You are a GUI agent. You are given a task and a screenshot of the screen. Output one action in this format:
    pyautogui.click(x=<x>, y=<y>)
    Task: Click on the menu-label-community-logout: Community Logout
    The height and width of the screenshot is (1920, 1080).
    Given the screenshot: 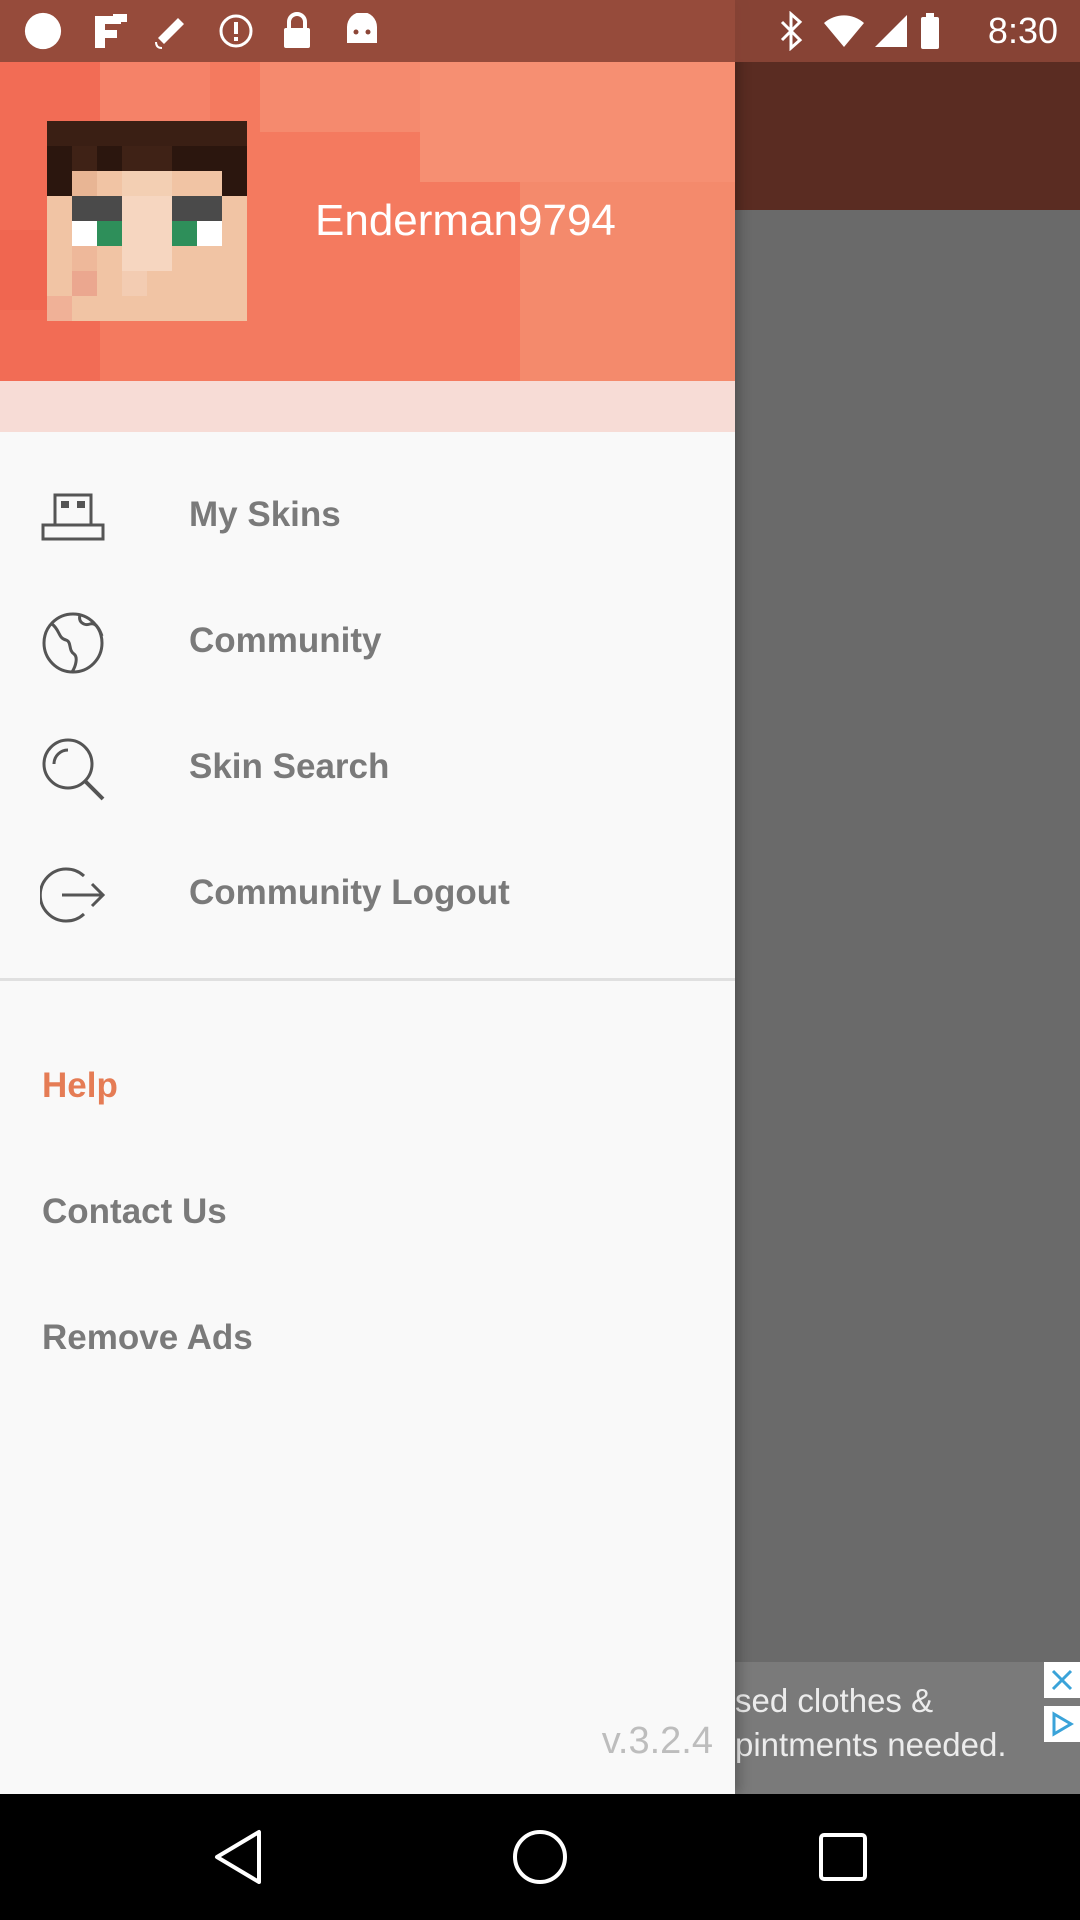 What is the action you would take?
    pyautogui.click(x=349, y=892)
    